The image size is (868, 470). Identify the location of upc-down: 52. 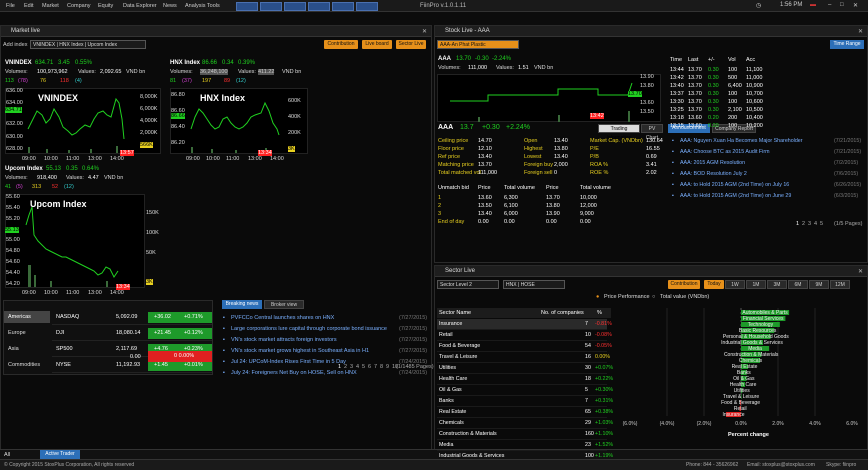
(55, 187).